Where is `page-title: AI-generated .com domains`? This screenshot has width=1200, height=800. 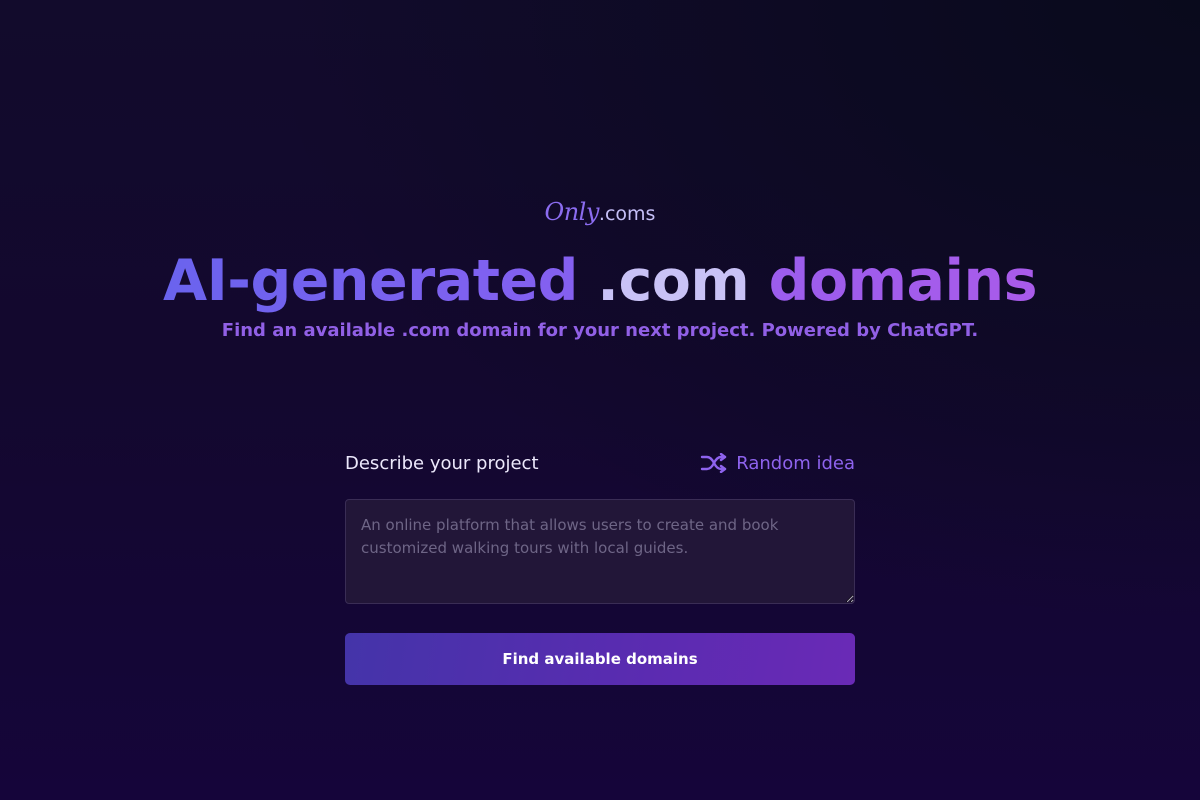
page-title: AI-generated .com domains is located at coordinates (600, 281).